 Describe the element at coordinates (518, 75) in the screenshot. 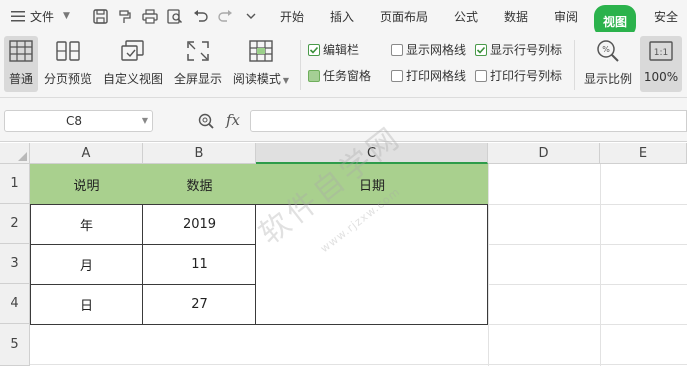

I see `checkbox-print-headings: 打印行号列标` at that location.